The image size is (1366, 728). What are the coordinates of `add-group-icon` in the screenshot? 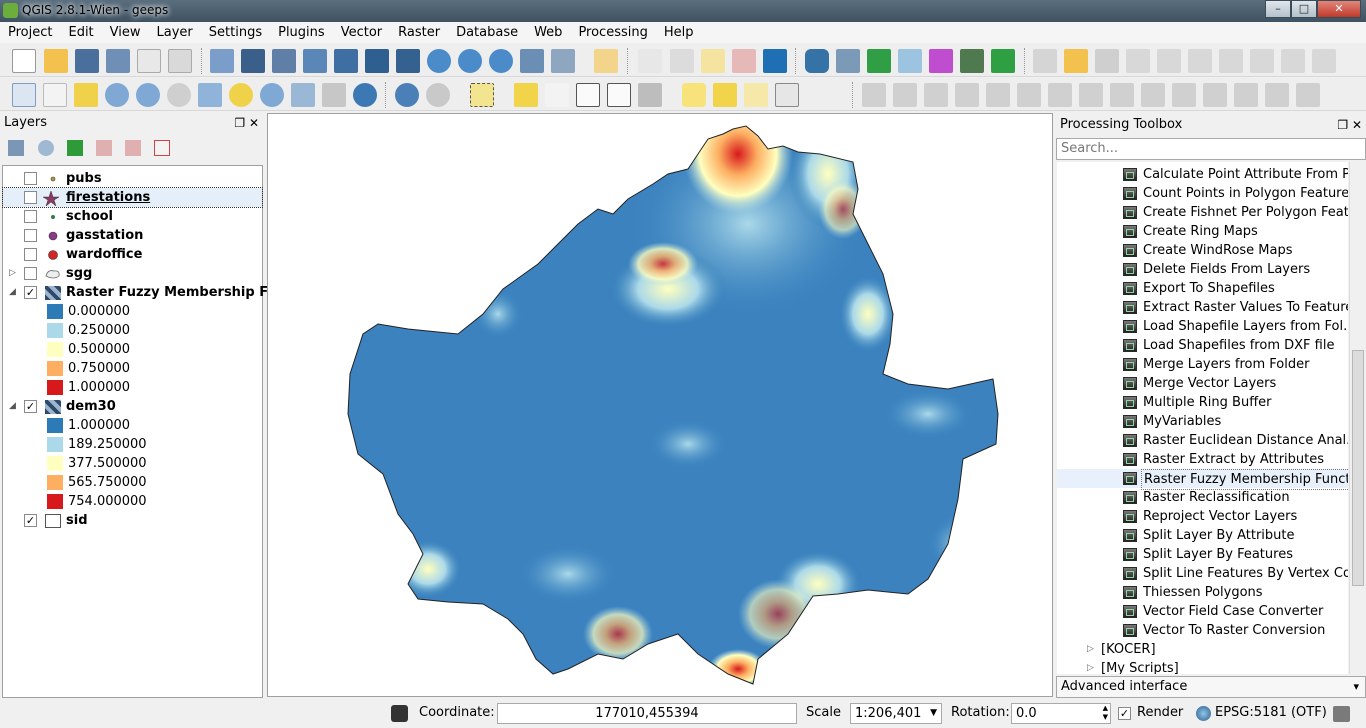 It's located at (16, 148).